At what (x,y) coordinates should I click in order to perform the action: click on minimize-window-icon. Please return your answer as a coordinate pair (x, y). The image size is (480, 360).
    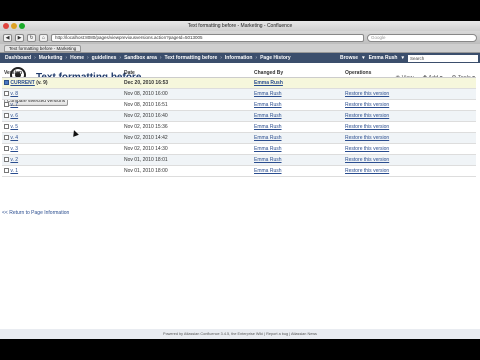
    Looking at the image, I should click on (14, 26).